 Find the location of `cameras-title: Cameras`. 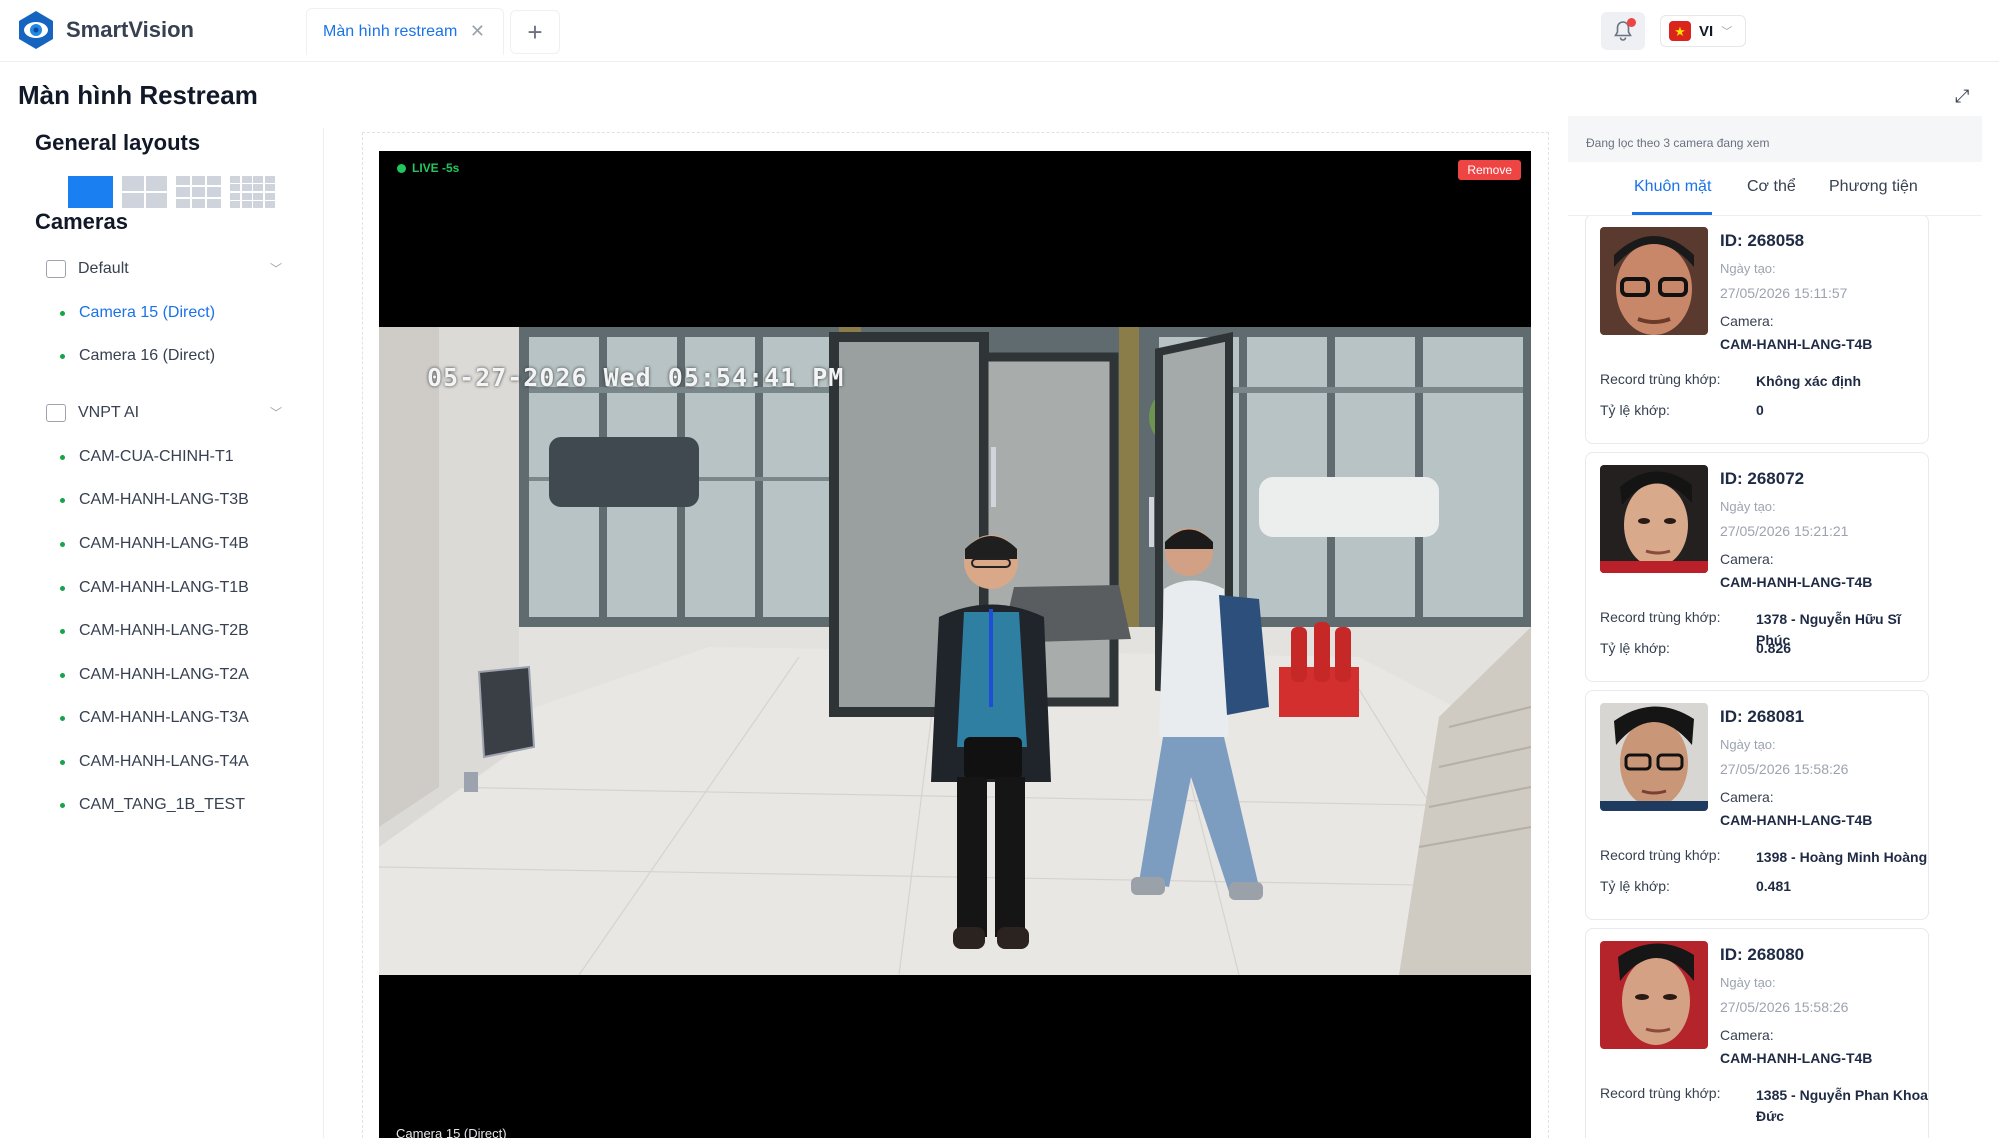

cameras-title: Cameras is located at coordinates (81, 221).